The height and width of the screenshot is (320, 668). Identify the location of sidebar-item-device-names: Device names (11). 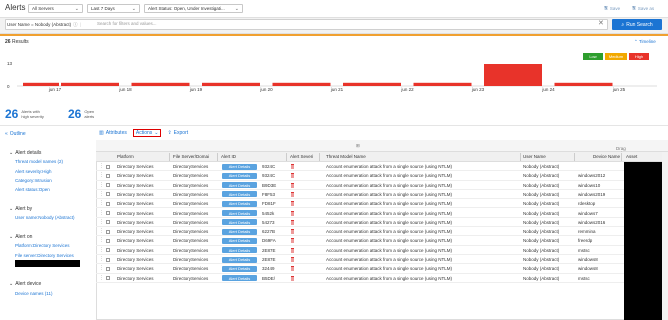
(33, 293).